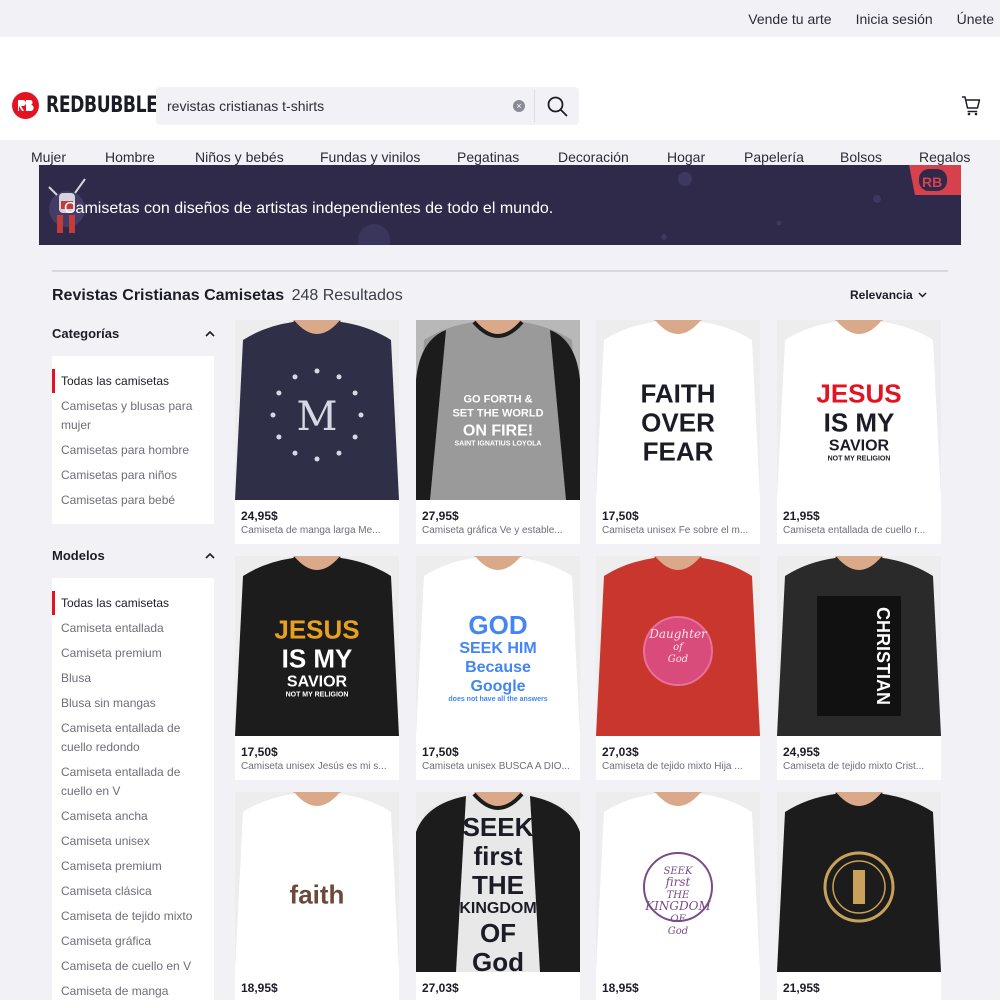 This screenshot has height=1000, width=1000. What do you see at coordinates (134, 941) in the screenshot?
I see `model-item: Camiseta gráfica` at bounding box center [134, 941].